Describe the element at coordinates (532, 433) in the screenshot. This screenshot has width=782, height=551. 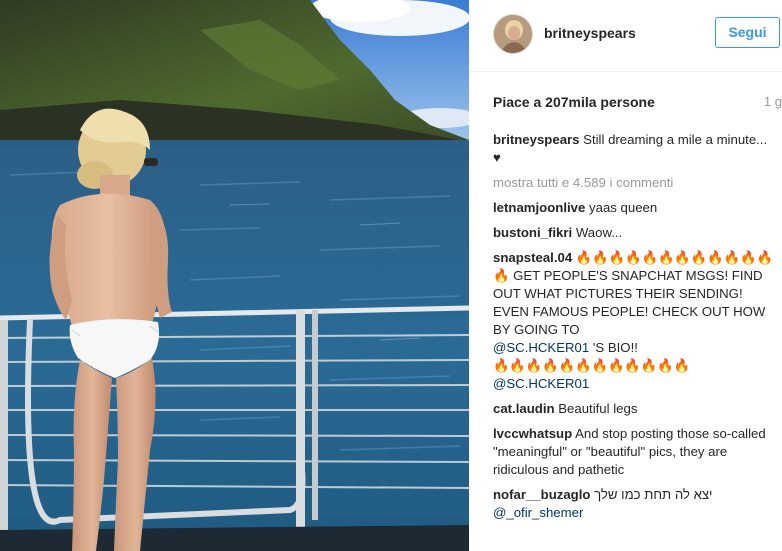
I see `comment-username: lvccwhatsup` at that location.